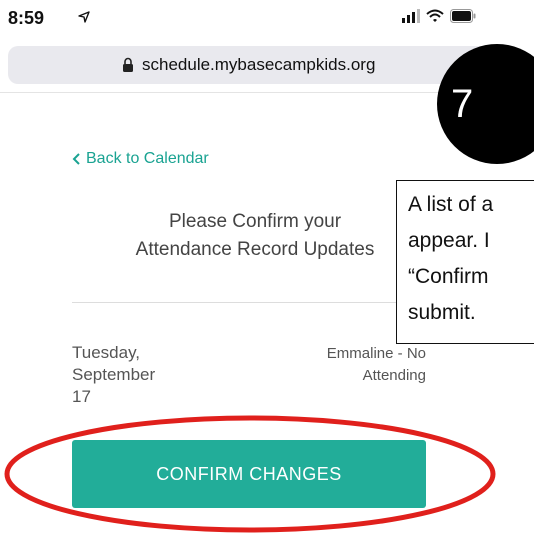 Image resolution: width=534 pixels, height=550 pixels. What do you see at coordinates (411, 16) in the screenshot?
I see `signal-icon` at bounding box center [411, 16].